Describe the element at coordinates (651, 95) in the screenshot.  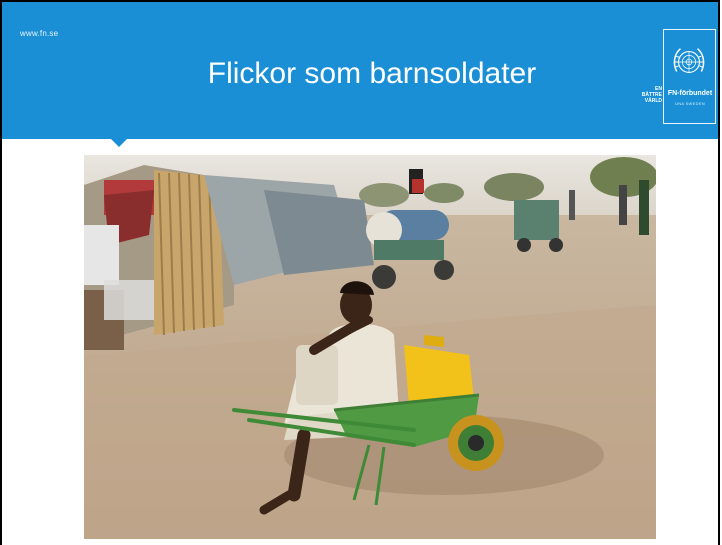
I see `logo-tagline: EN BÄTTRE VÄRLD` at that location.